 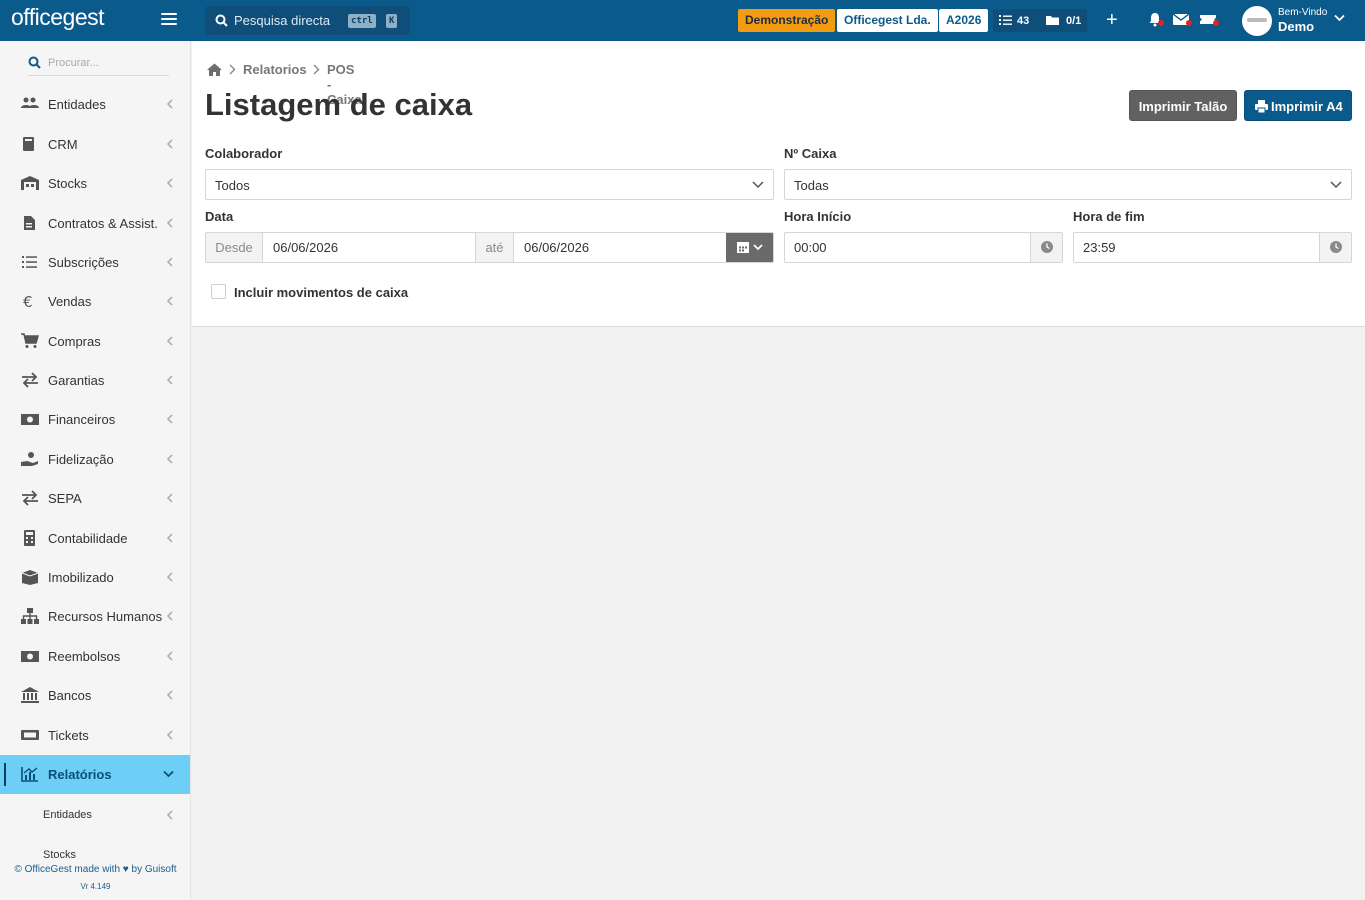 I want to click on bank-icon, so click(x=30, y=695).